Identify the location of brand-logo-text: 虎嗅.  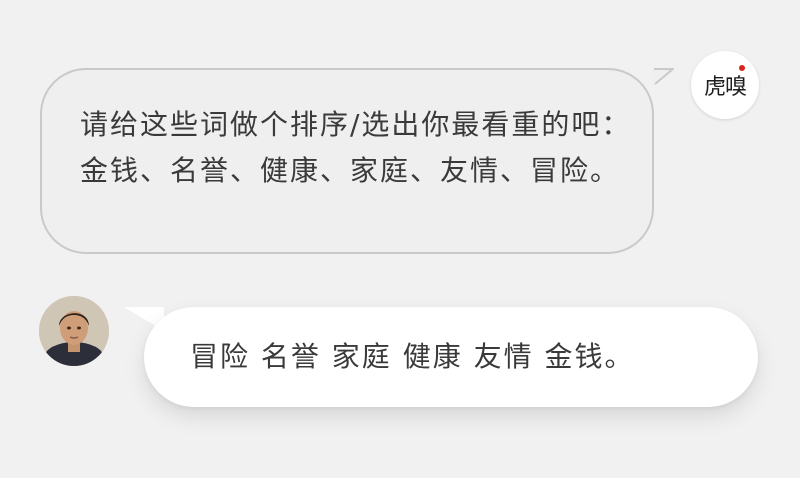
(725, 87).